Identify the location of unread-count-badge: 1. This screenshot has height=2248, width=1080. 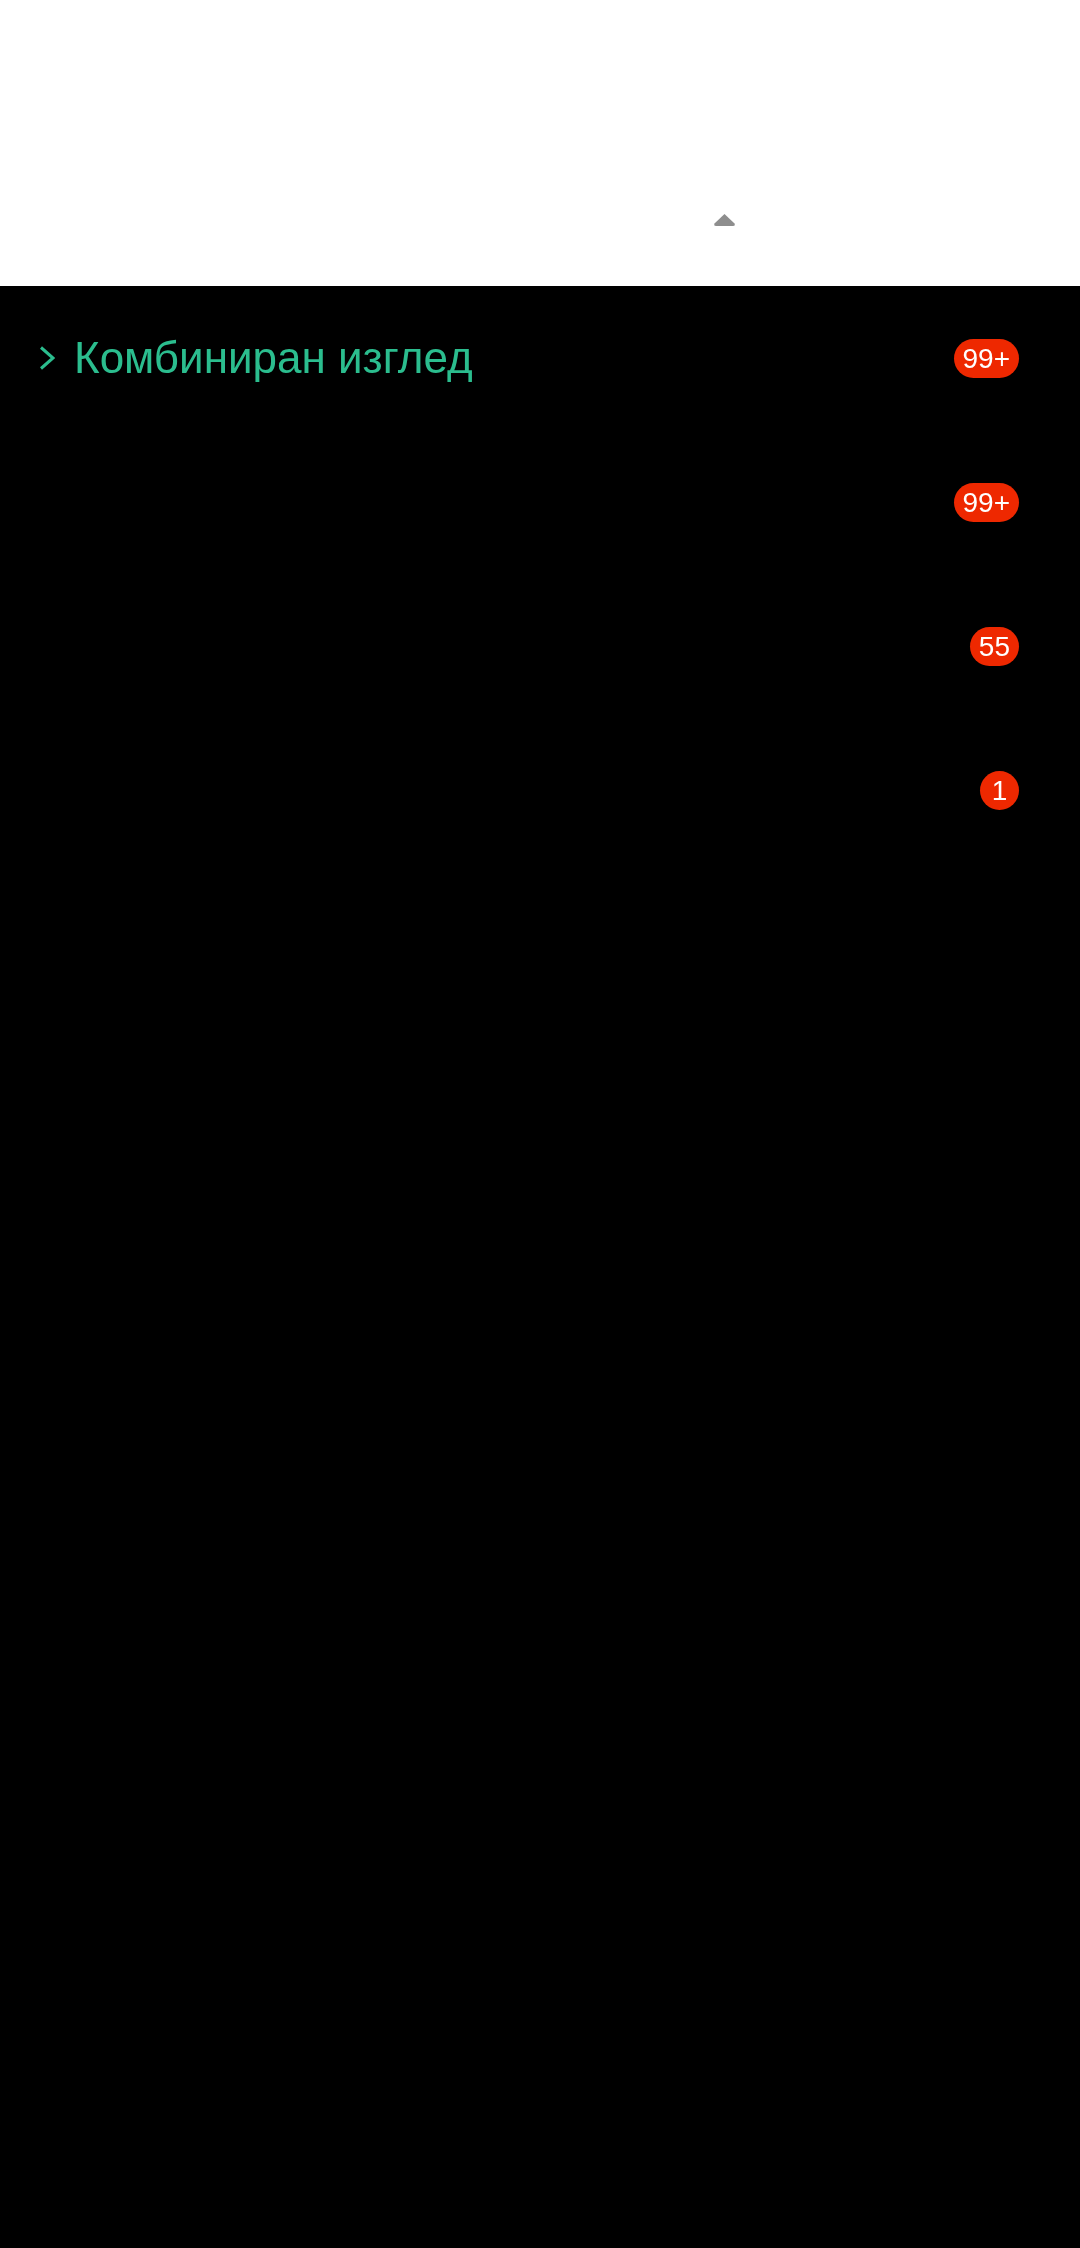
(999, 790).